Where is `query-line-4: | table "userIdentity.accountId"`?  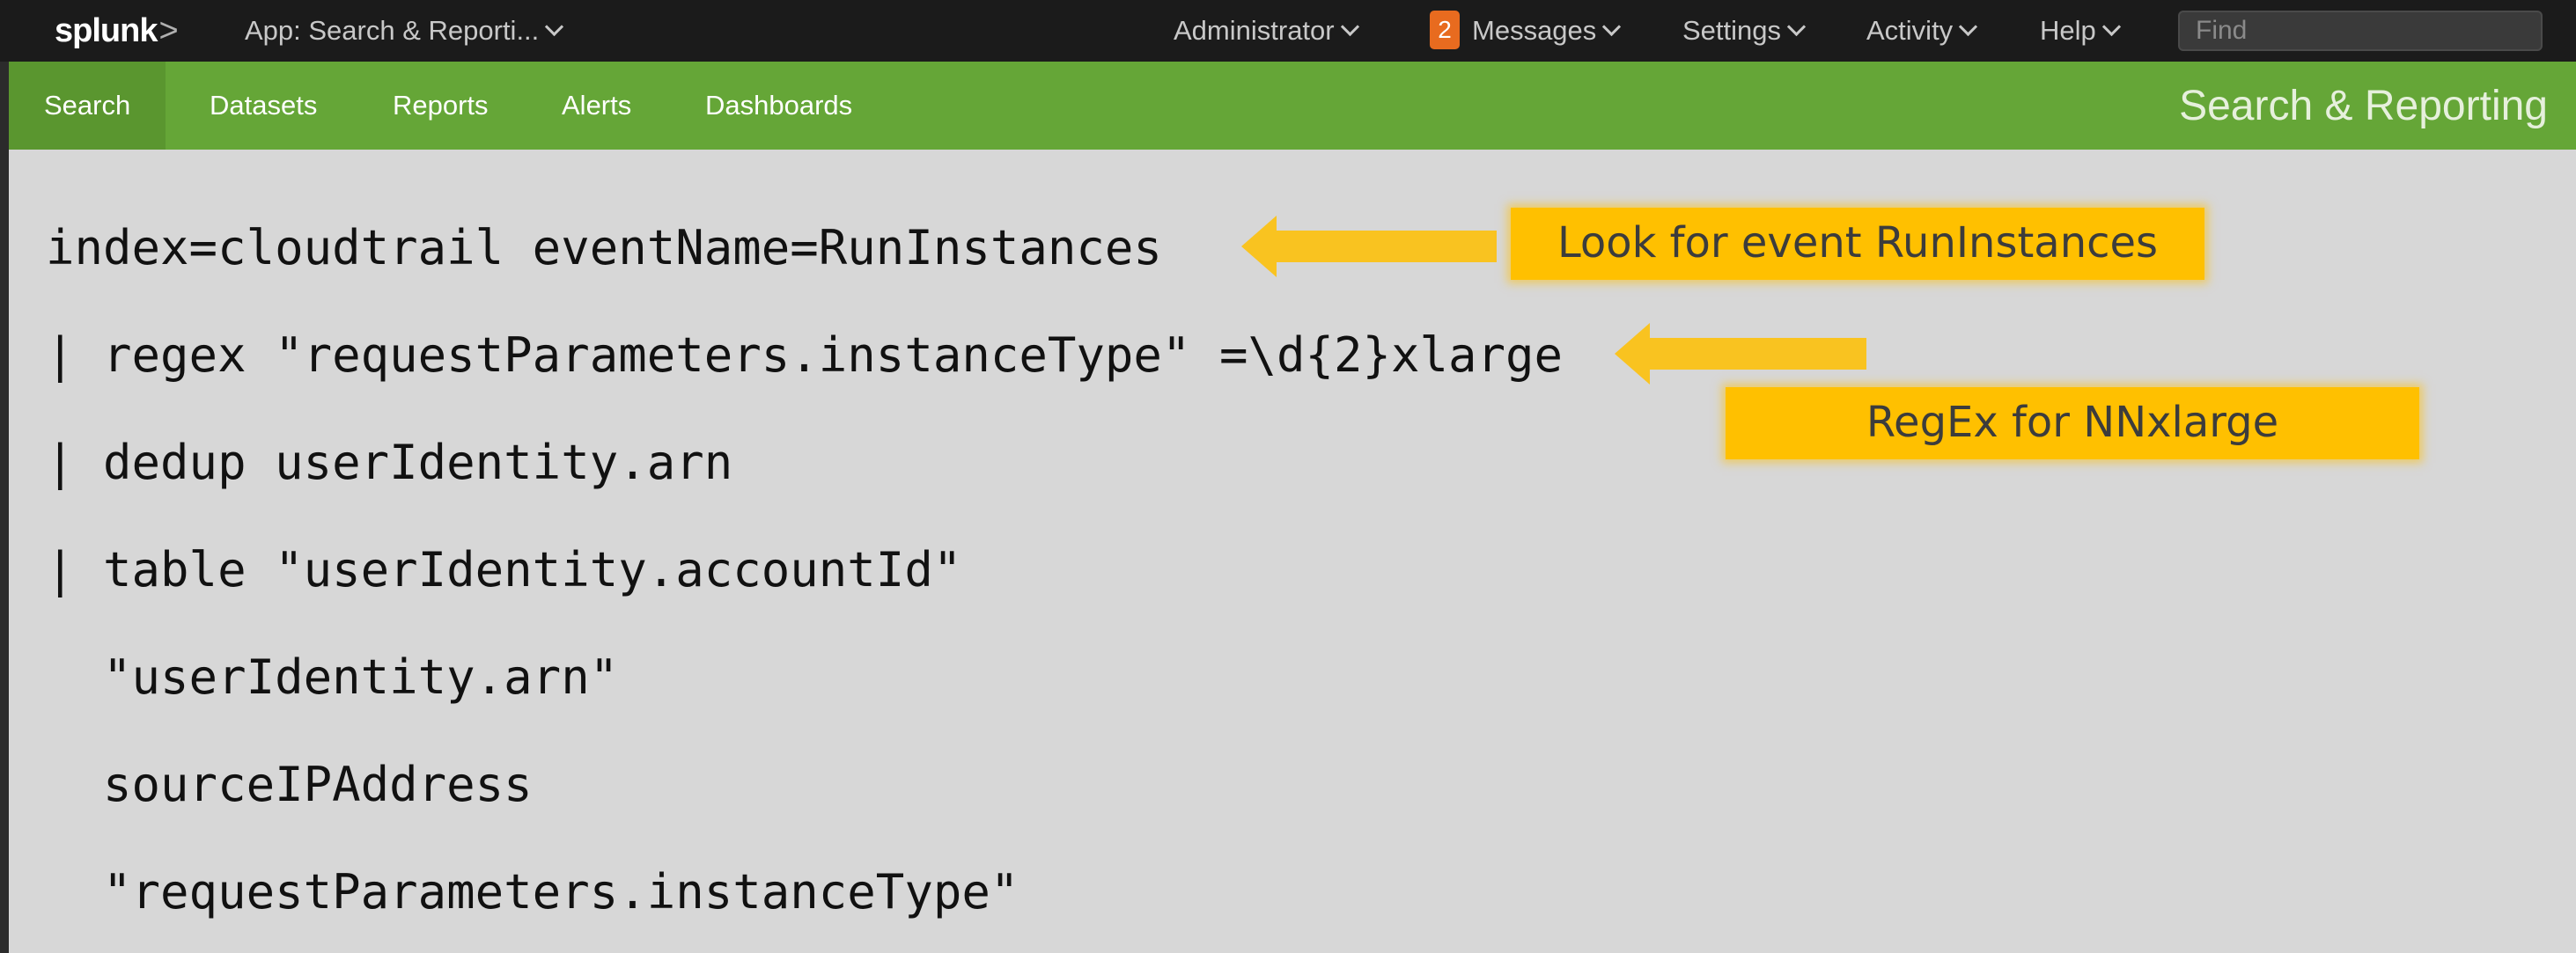 query-line-4: | table "userIdentity.accountId" is located at coordinates (503, 570).